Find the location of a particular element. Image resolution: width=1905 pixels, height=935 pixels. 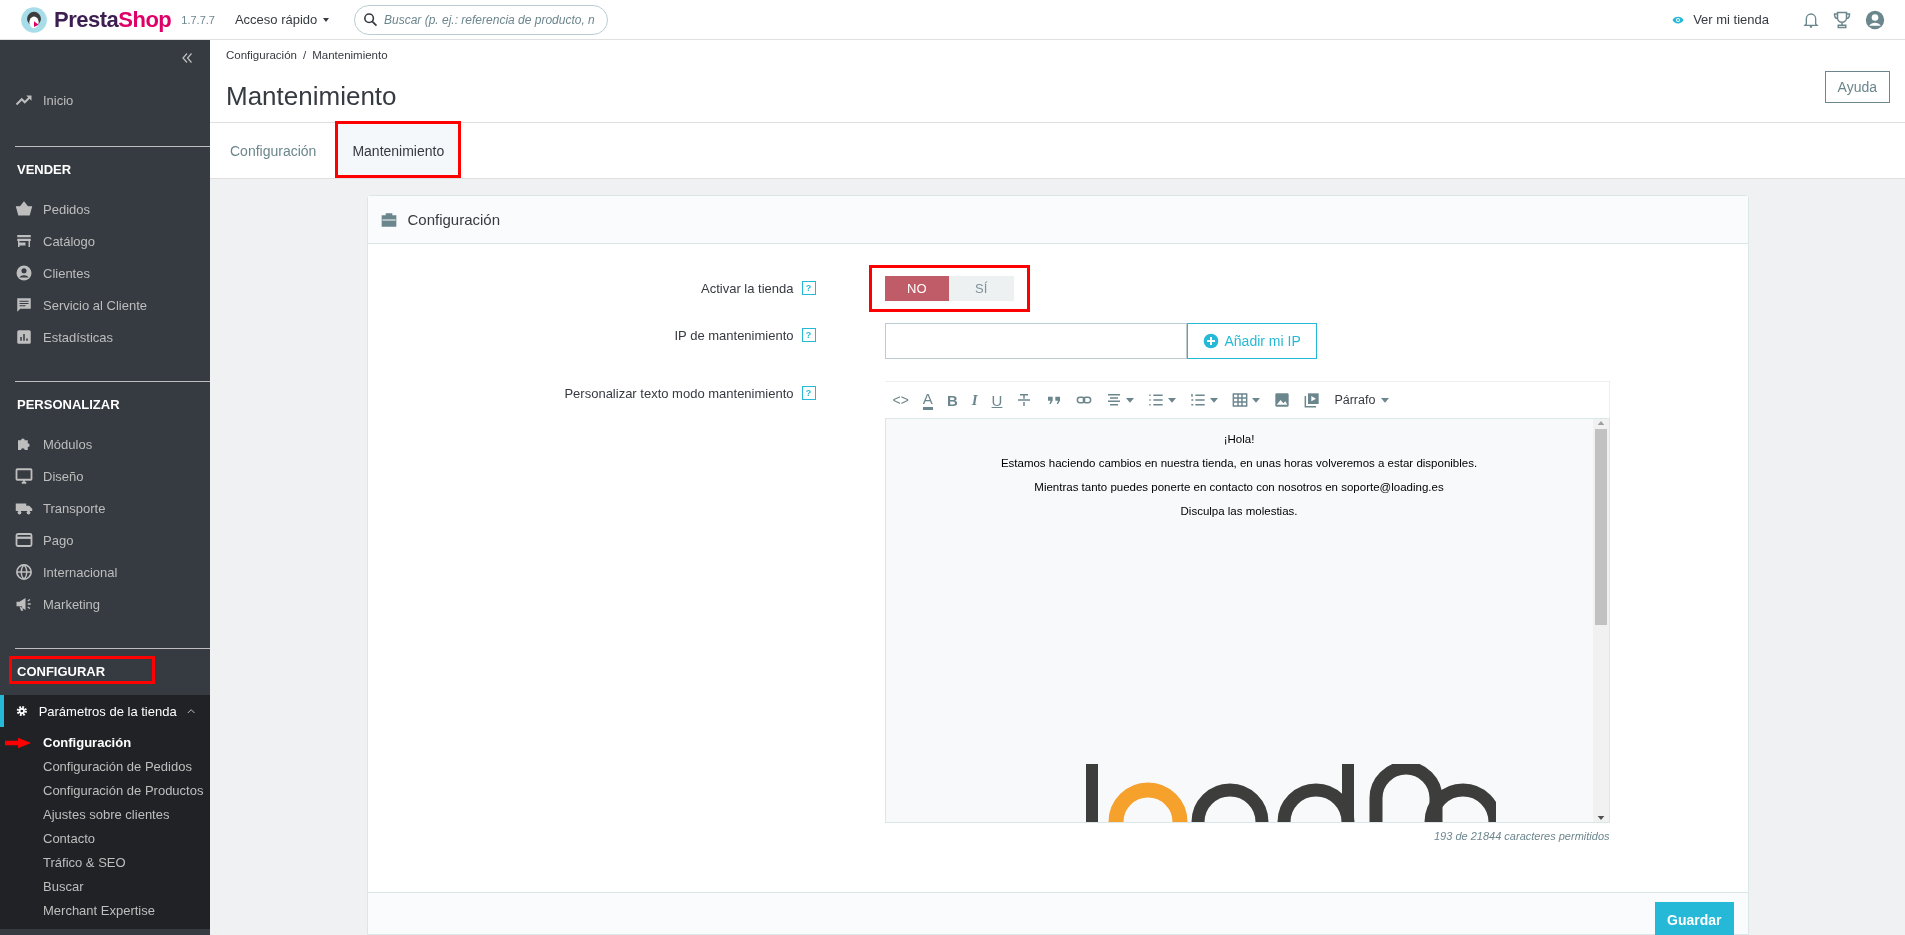

sidebar-item: Inicio is located at coordinates (105, 100).